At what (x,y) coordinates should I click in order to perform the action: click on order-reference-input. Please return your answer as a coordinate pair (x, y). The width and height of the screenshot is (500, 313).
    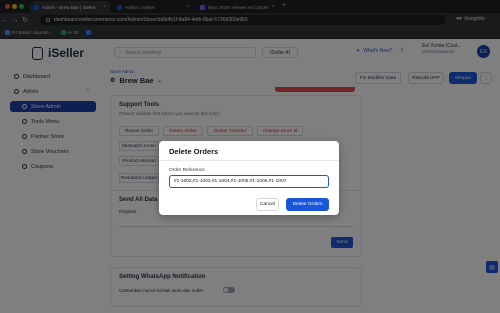
    Looking at the image, I should click on (249, 181).